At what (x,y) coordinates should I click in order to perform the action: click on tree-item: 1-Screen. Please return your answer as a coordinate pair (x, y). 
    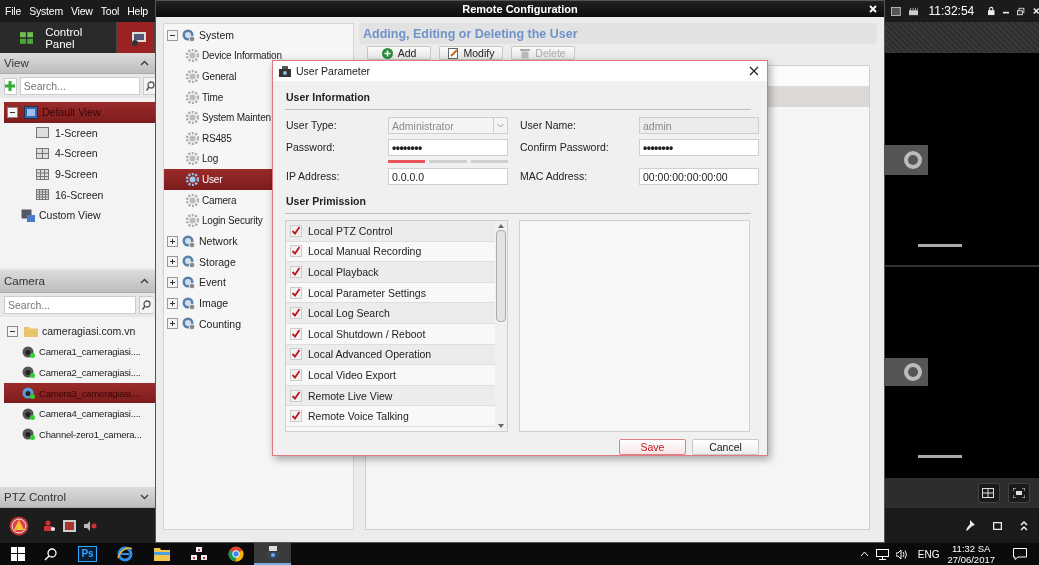
    Looking at the image, I should click on (79, 133).